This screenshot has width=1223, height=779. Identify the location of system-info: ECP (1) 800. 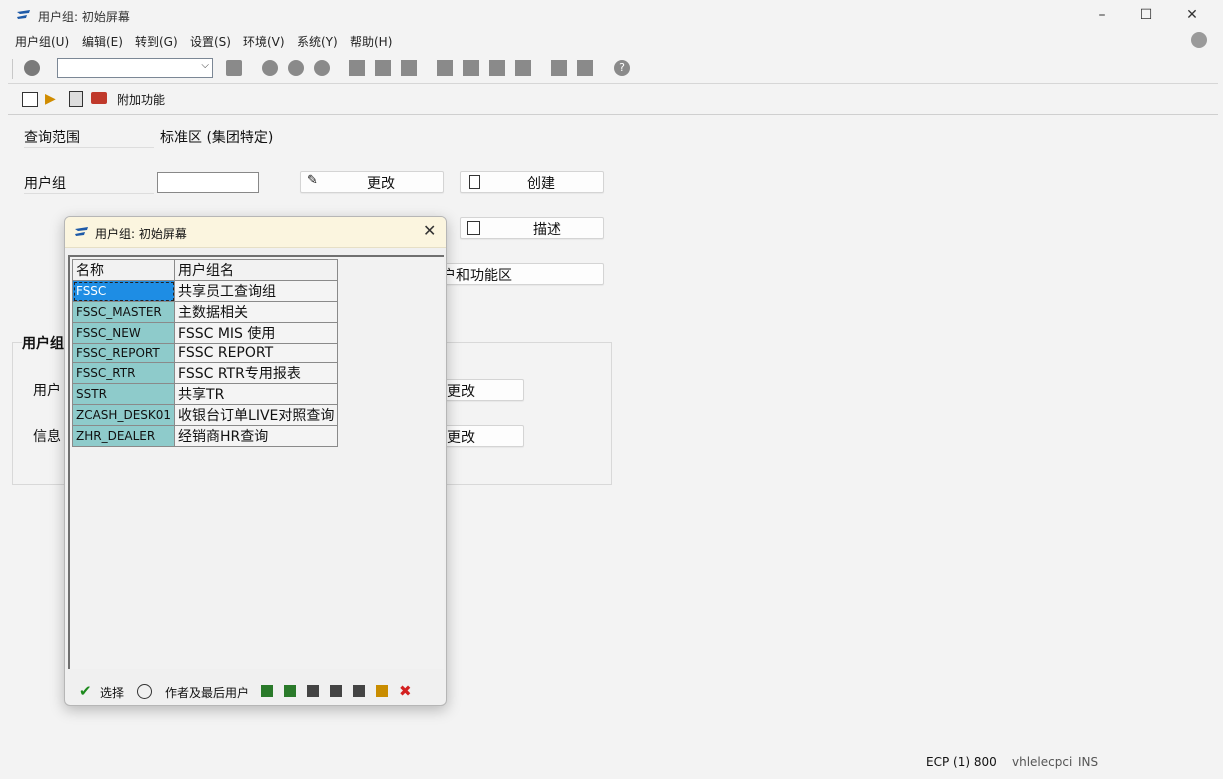
(961, 762).